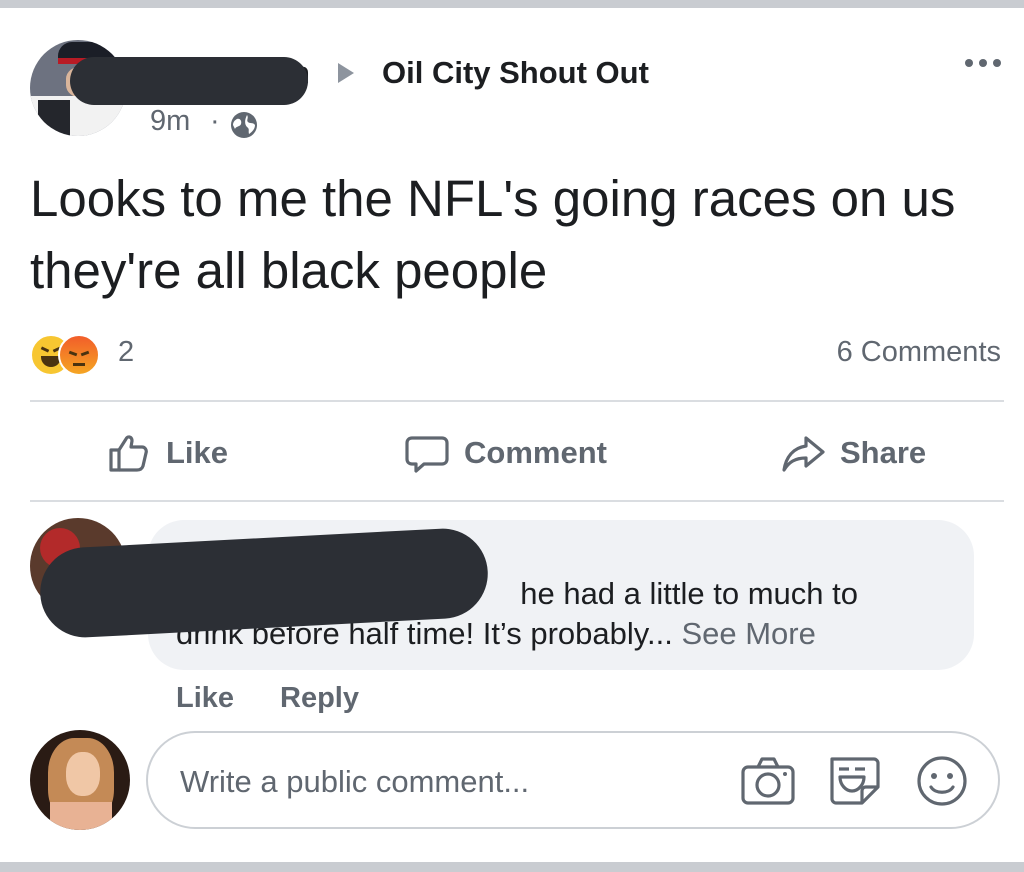  What do you see at coordinates (427, 454) in the screenshot?
I see `speech-bubble-icon` at bounding box center [427, 454].